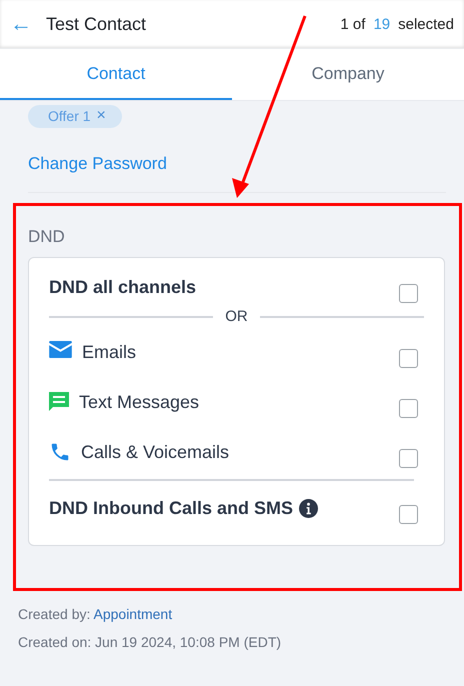 The image size is (464, 686). What do you see at coordinates (122, 287) in the screenshot?
I see `option-label: DND all channels` at bounding box center [122, 287].